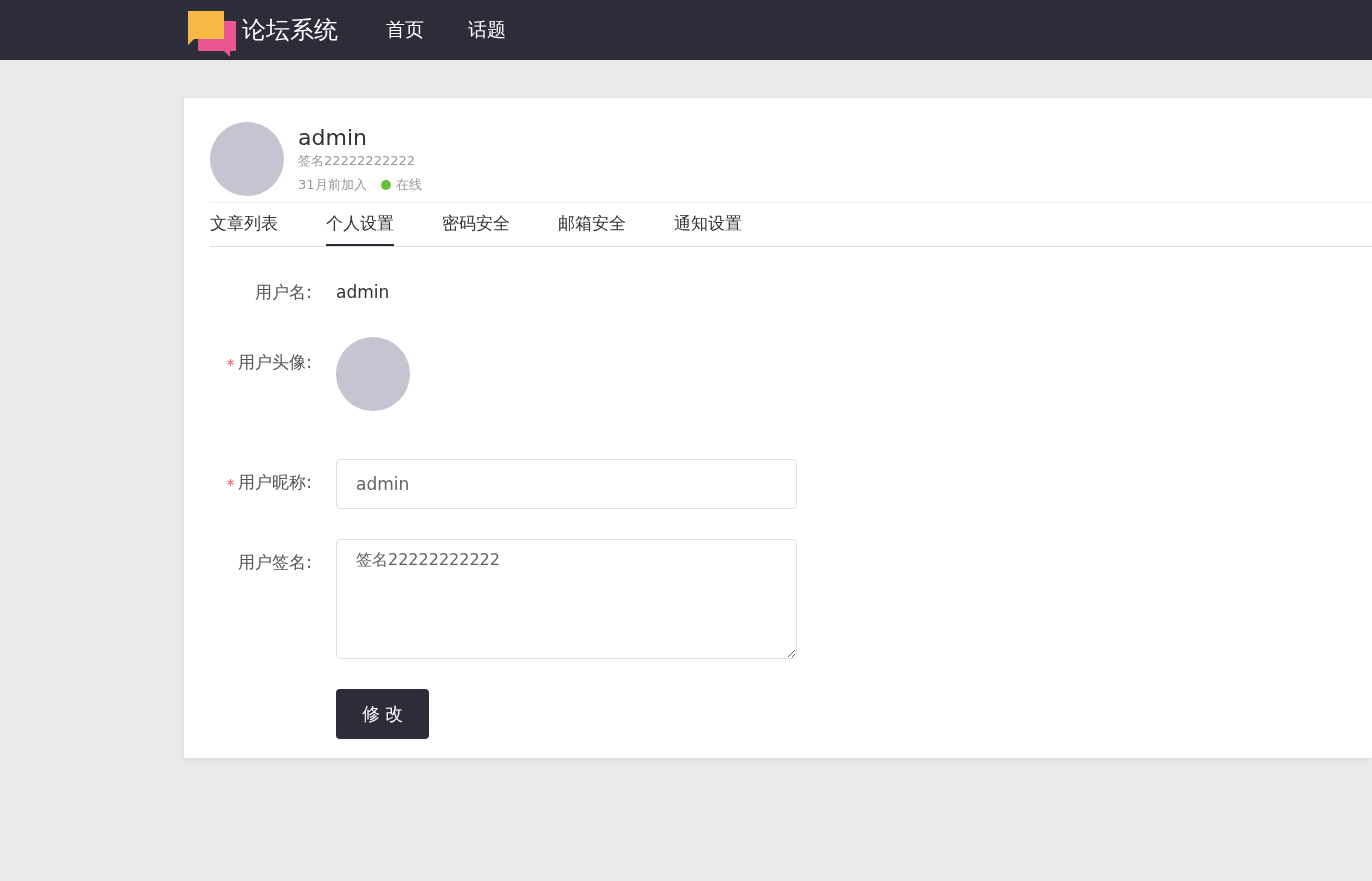 This screenshot has width=1372, height=881. I want to click on nav-link: 首页, so click(405, 30).